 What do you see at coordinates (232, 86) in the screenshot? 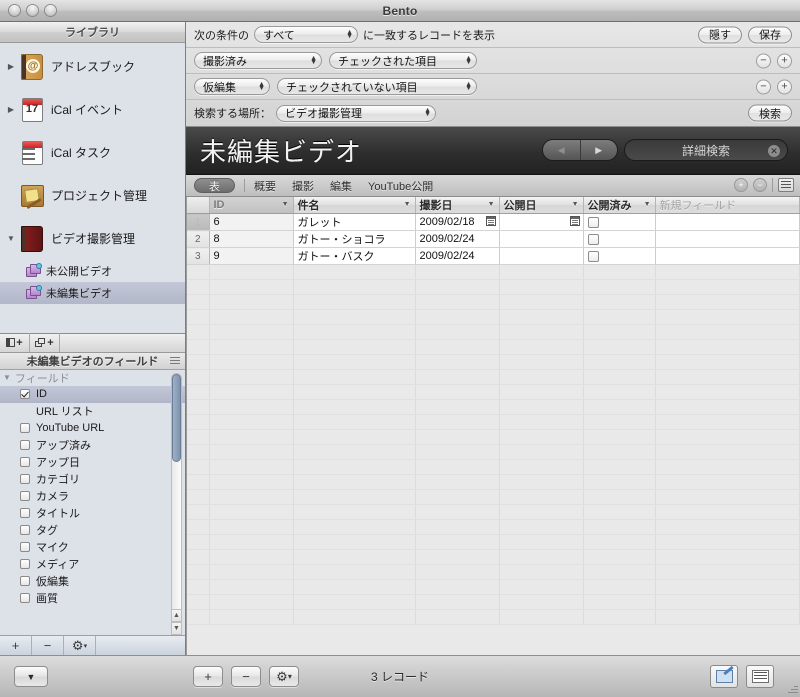
I see `criteria-field-select-2: 仮編集 ▲ ▼` at bounding box center [232, 86].